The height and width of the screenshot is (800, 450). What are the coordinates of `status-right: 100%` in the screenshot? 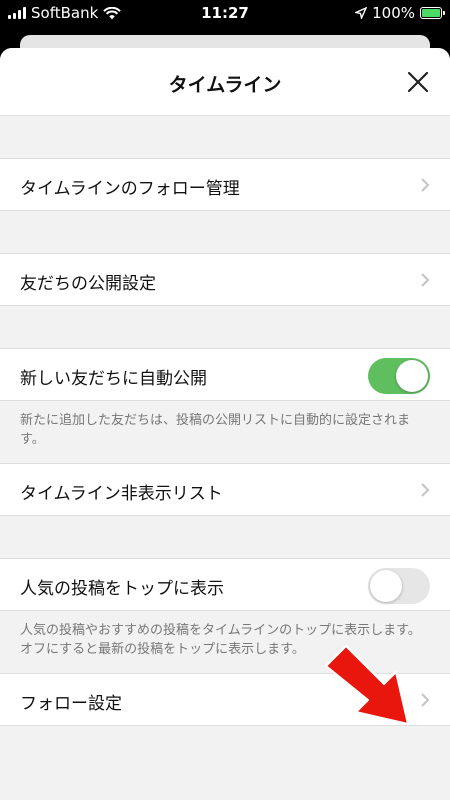 It's located at (400, 13).